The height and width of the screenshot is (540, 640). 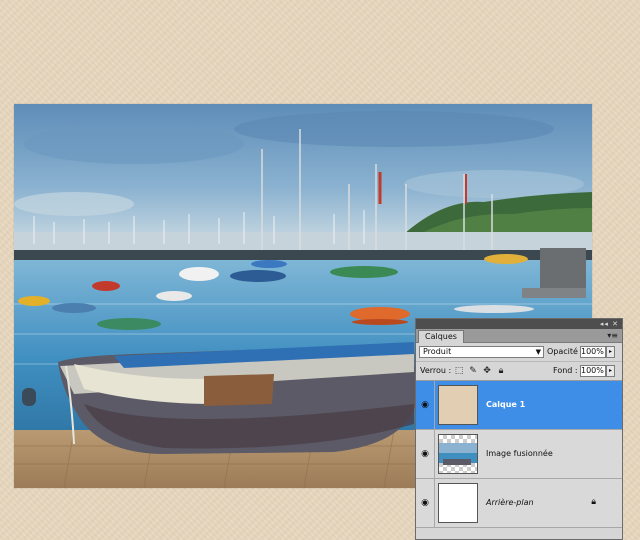 What do you see at coordinates (487, 371) in the screenshot?
I see `lock-position-icon: ✥` at bounding box center [487, 371].